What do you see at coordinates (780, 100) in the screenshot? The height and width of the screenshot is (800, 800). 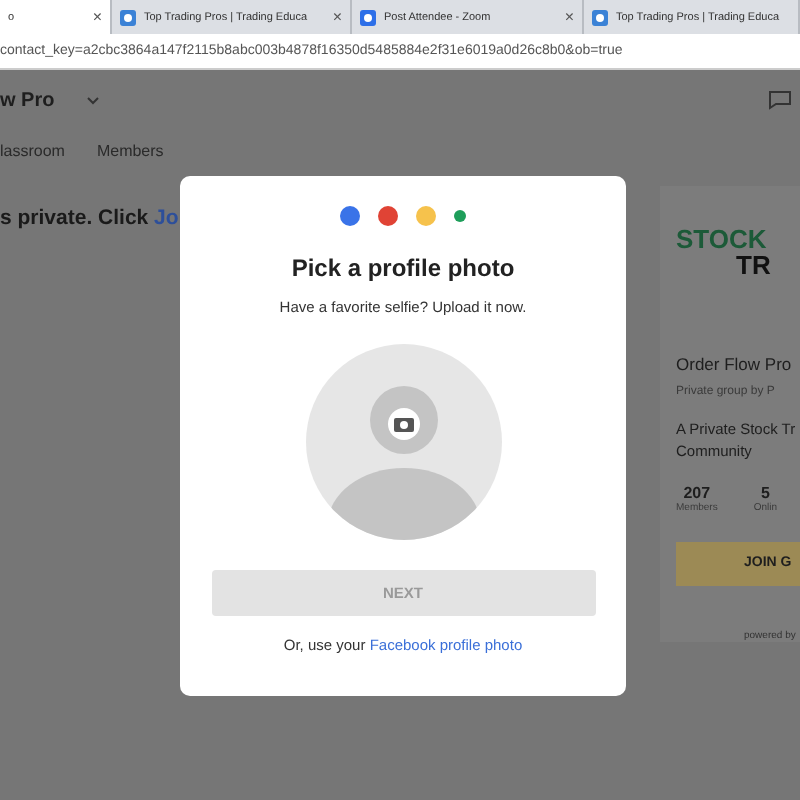 I see `chat-icon` at bounding box center [780, 100].